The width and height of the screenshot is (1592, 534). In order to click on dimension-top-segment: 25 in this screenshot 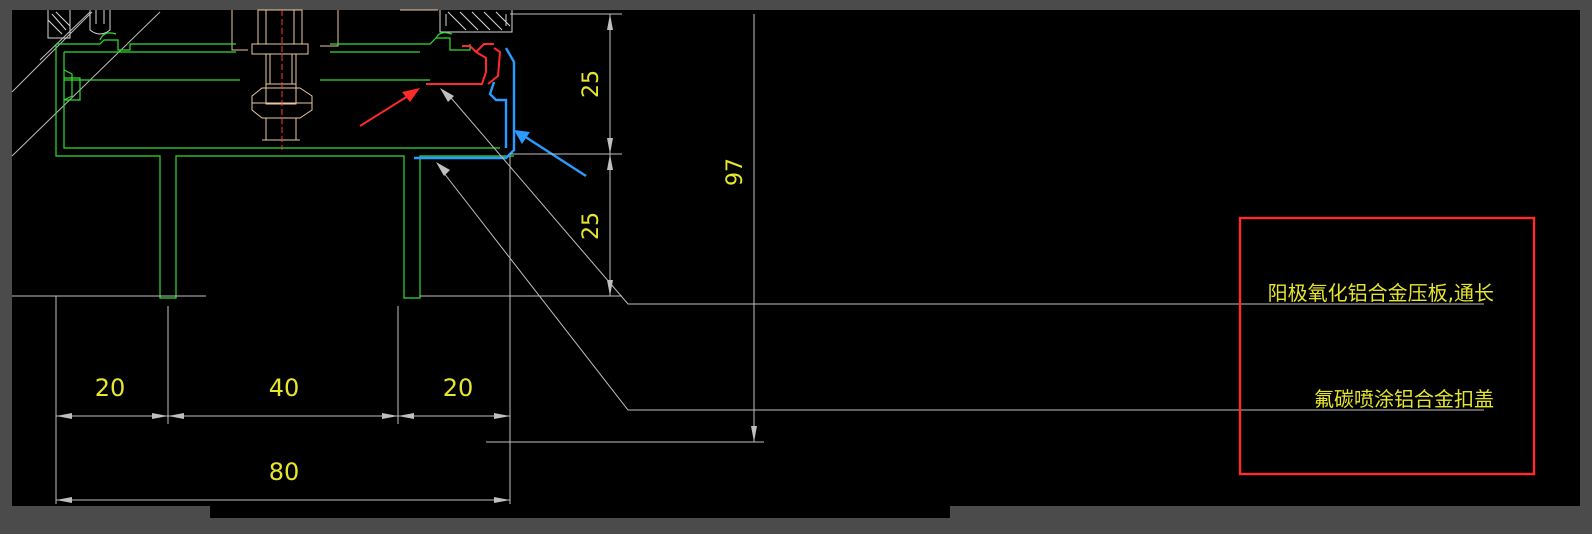, I will do `click(591, 84)`.